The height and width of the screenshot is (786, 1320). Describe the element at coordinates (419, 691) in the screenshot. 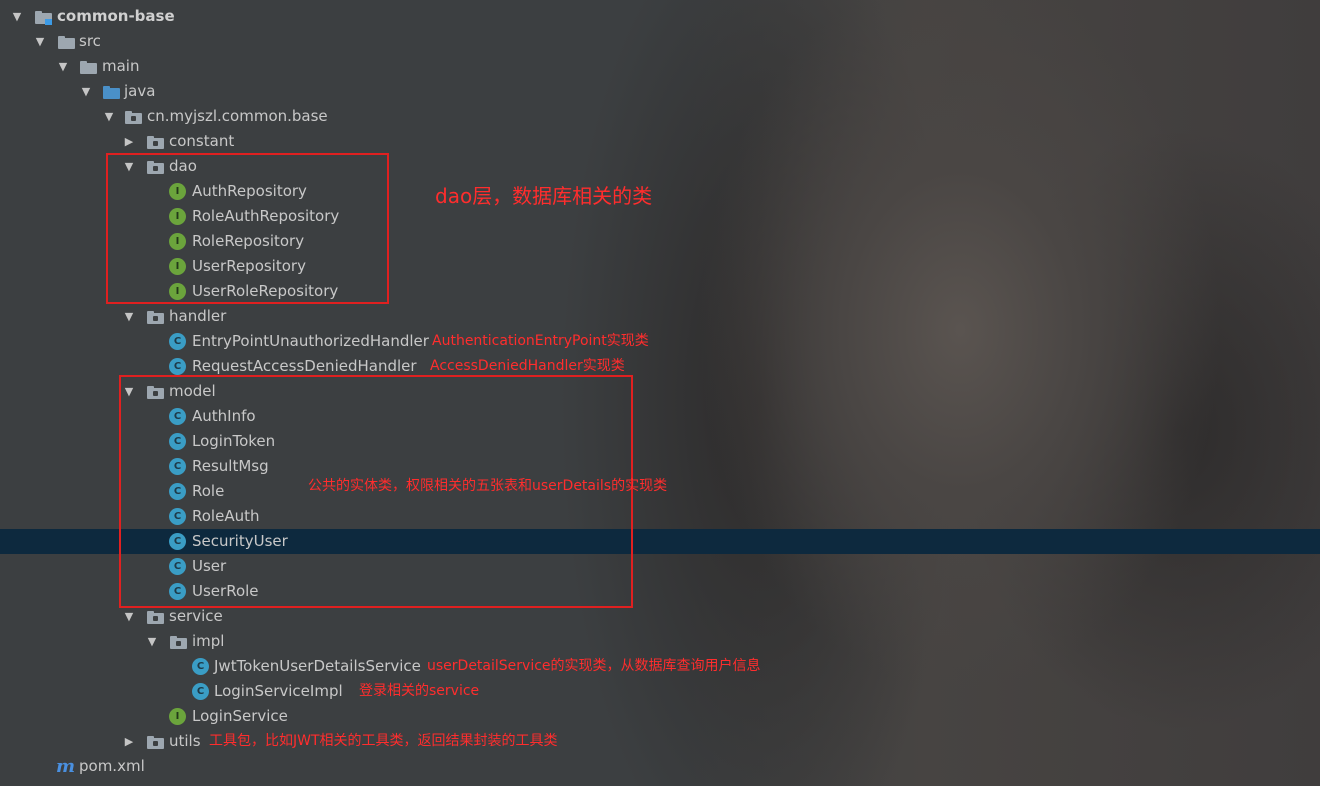

I see `login-impl-annotation: 登录相关的service` at that location.